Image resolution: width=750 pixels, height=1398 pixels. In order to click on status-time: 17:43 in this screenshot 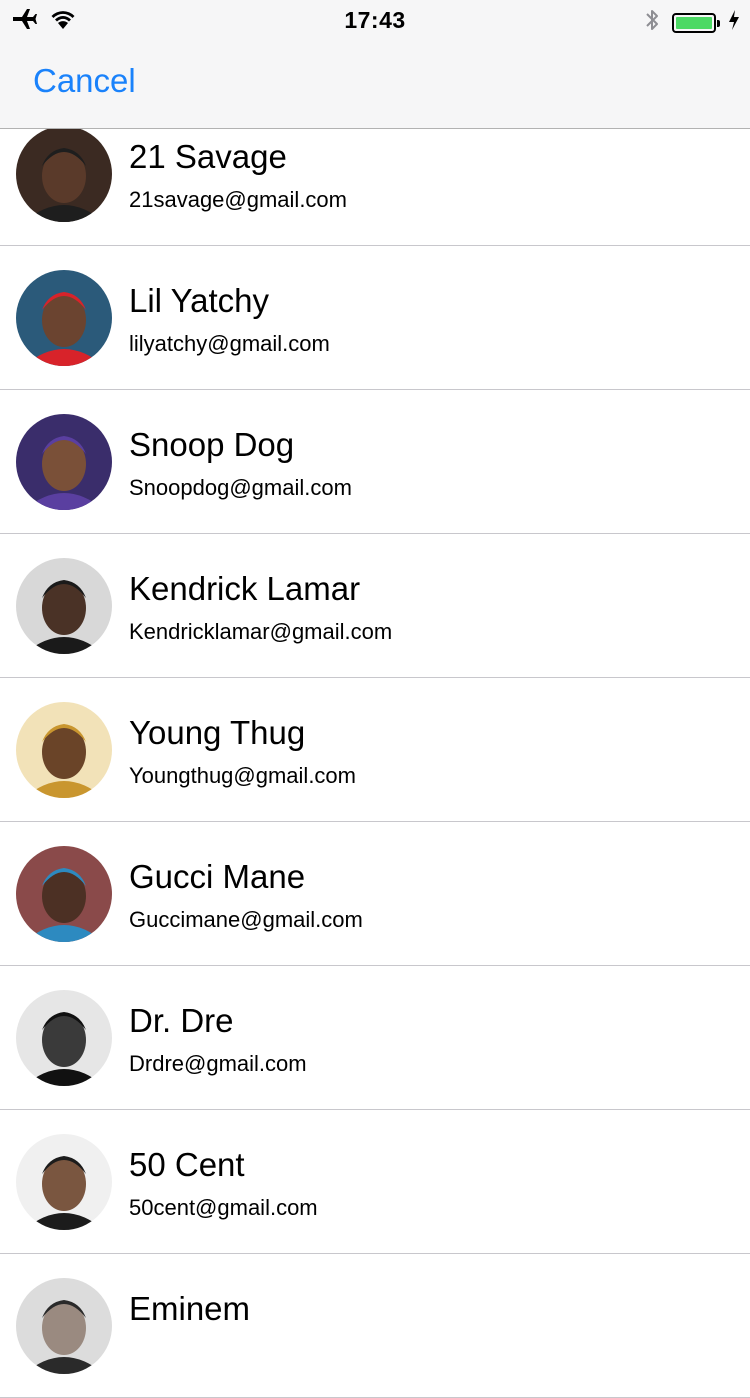, I will do `click(375, 20)`.